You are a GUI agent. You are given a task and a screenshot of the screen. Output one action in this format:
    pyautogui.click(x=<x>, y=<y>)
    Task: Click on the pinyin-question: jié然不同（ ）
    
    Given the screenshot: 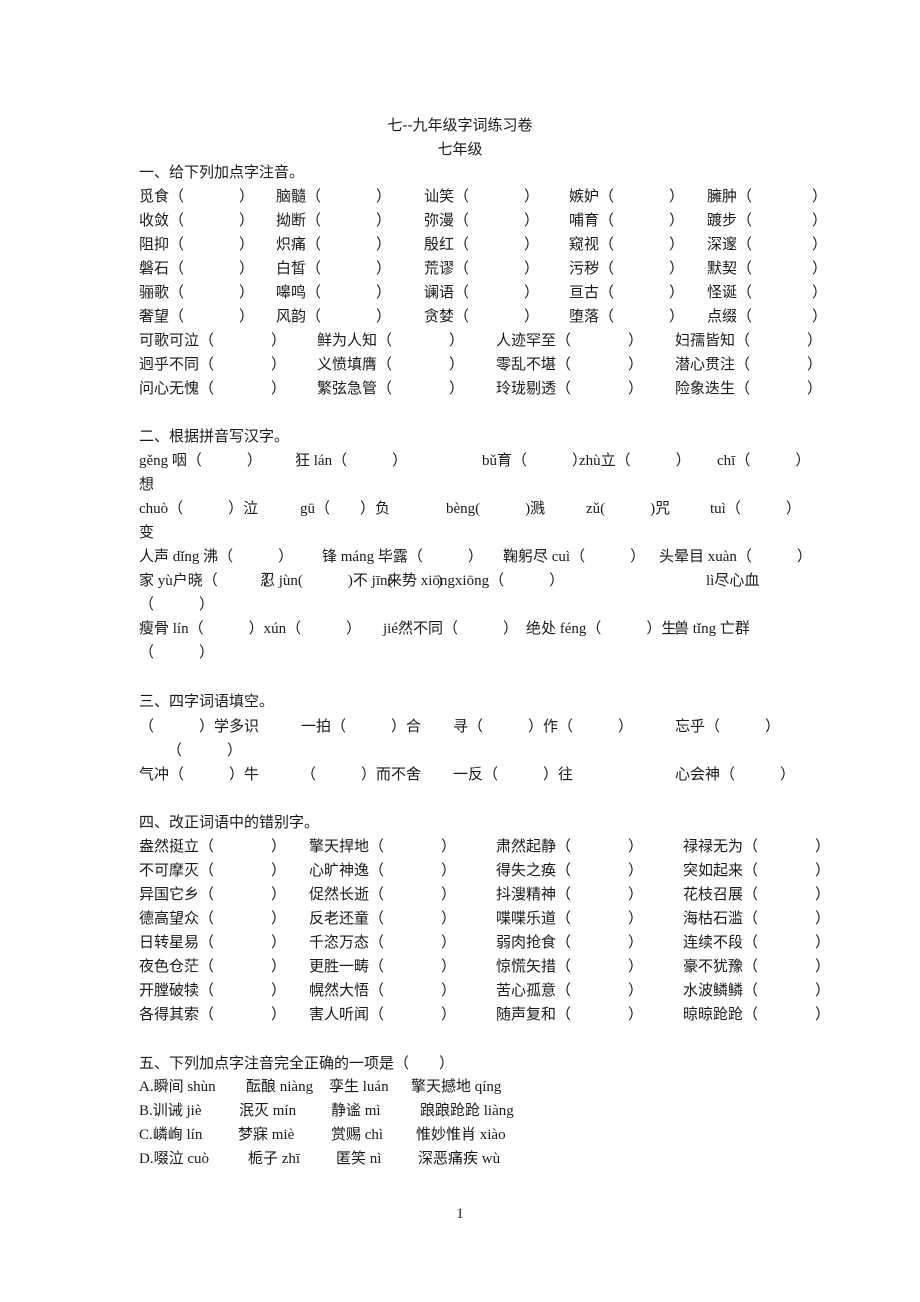 What is the action you would take?
    pyautogui.click(x=450, y=629)
    